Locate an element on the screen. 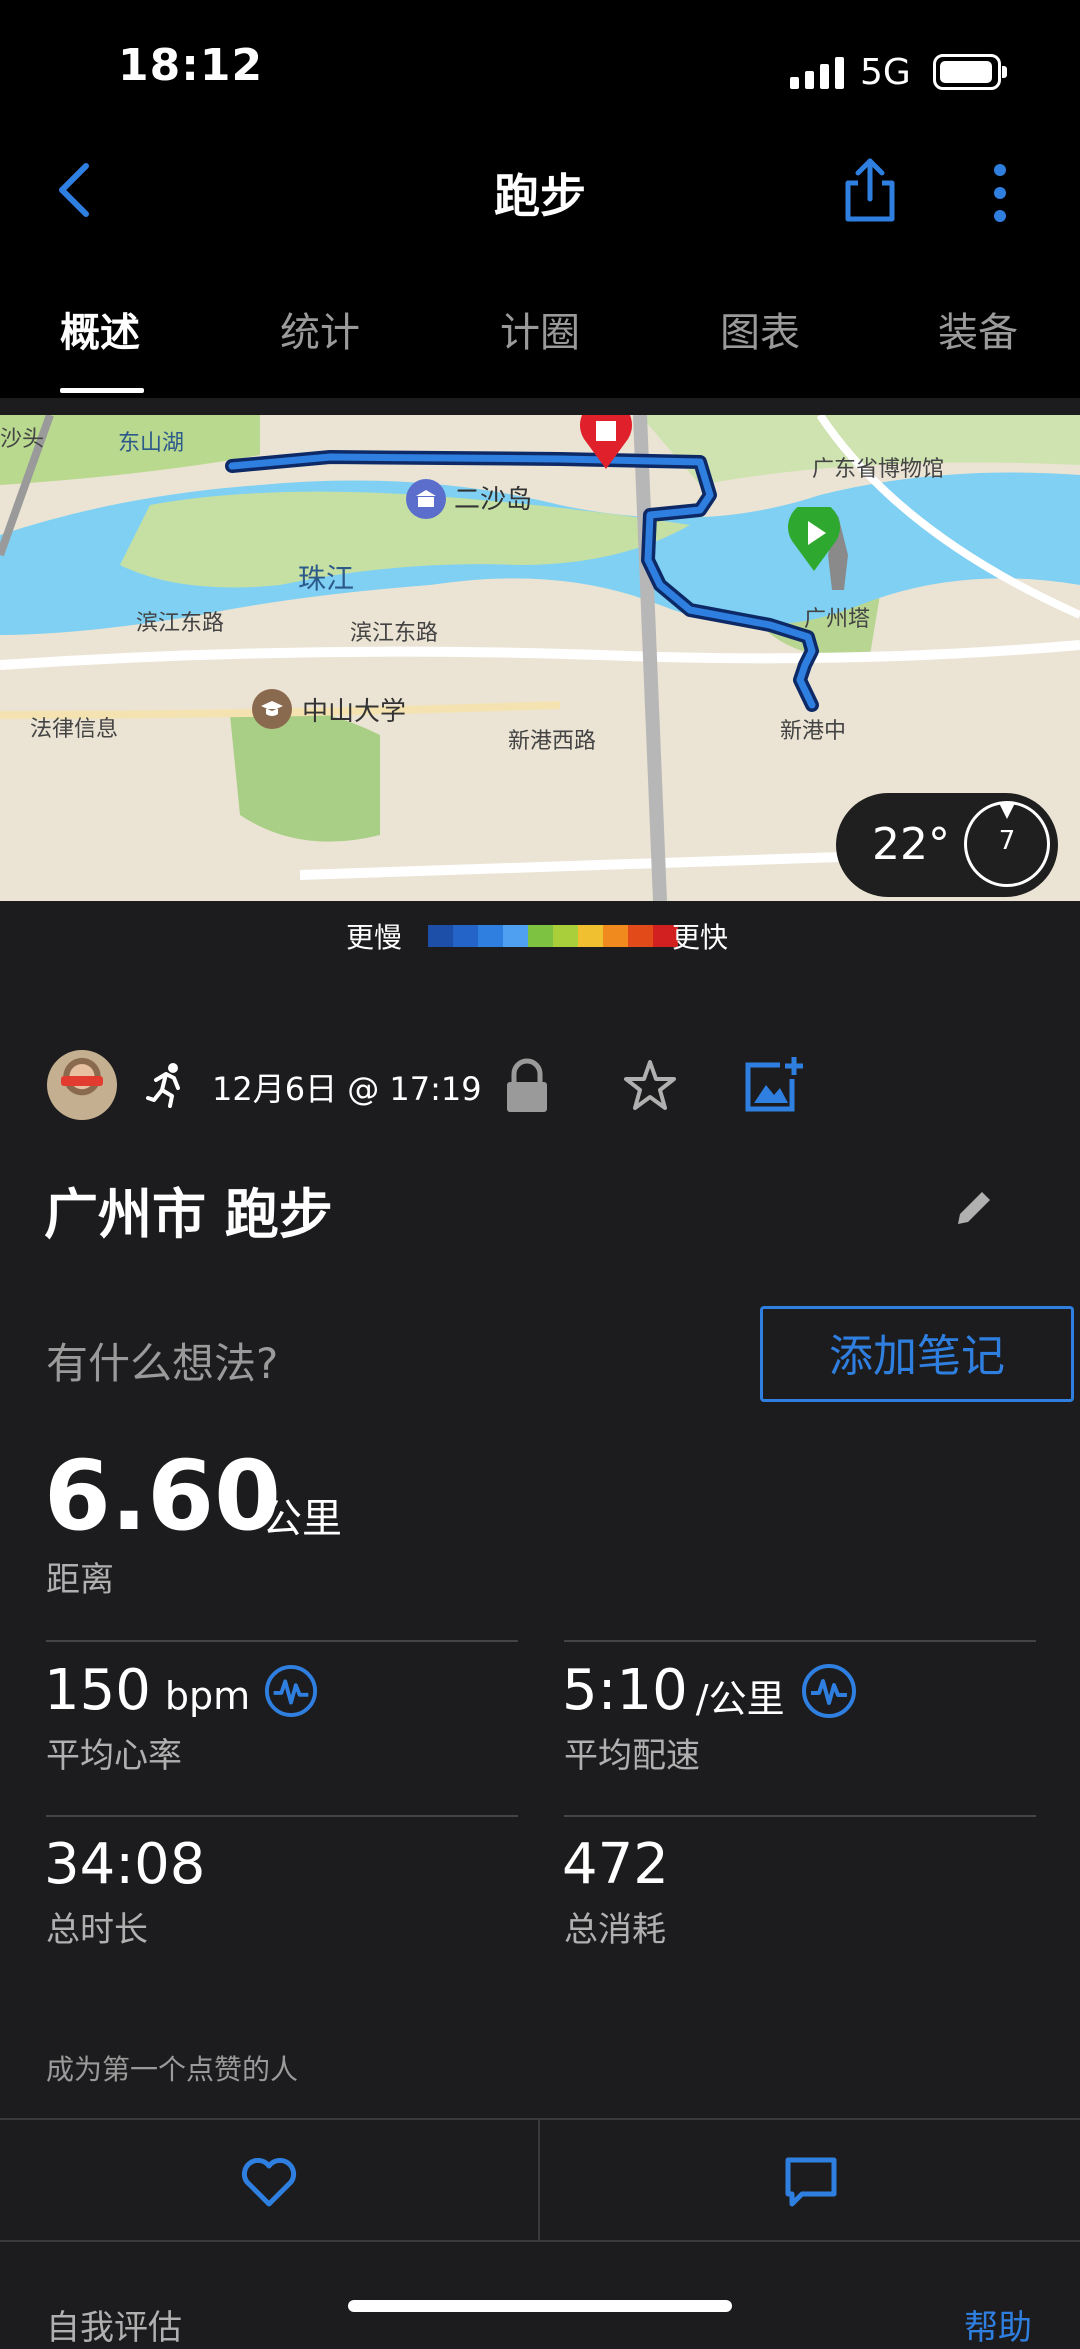 The height and width of the screenshot is (2349, 1080). map-label: 广州塔 is located at coordinates (837, 619).